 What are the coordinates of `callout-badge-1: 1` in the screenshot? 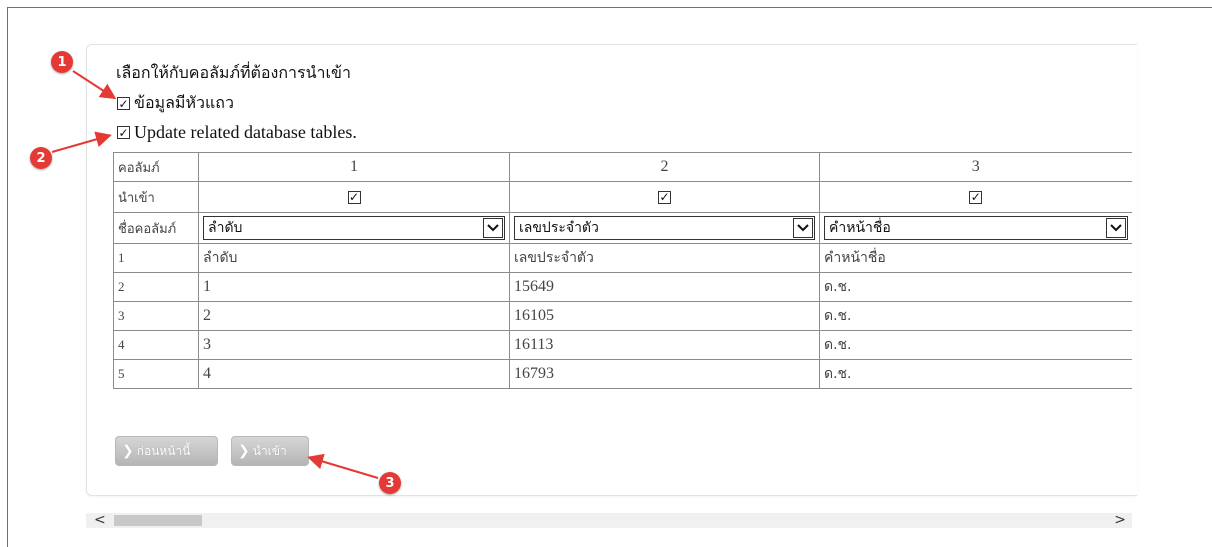 It's located at (62, 62).